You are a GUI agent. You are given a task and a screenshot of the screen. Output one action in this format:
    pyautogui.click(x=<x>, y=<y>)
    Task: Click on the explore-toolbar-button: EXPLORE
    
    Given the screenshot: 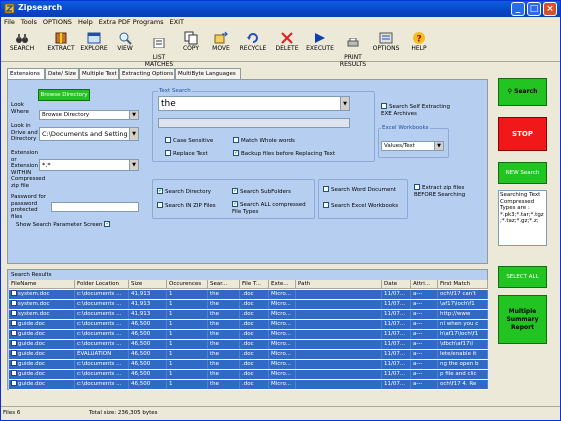 What is the action you would take?
    pyautogui.click(x=94, y=46)
    